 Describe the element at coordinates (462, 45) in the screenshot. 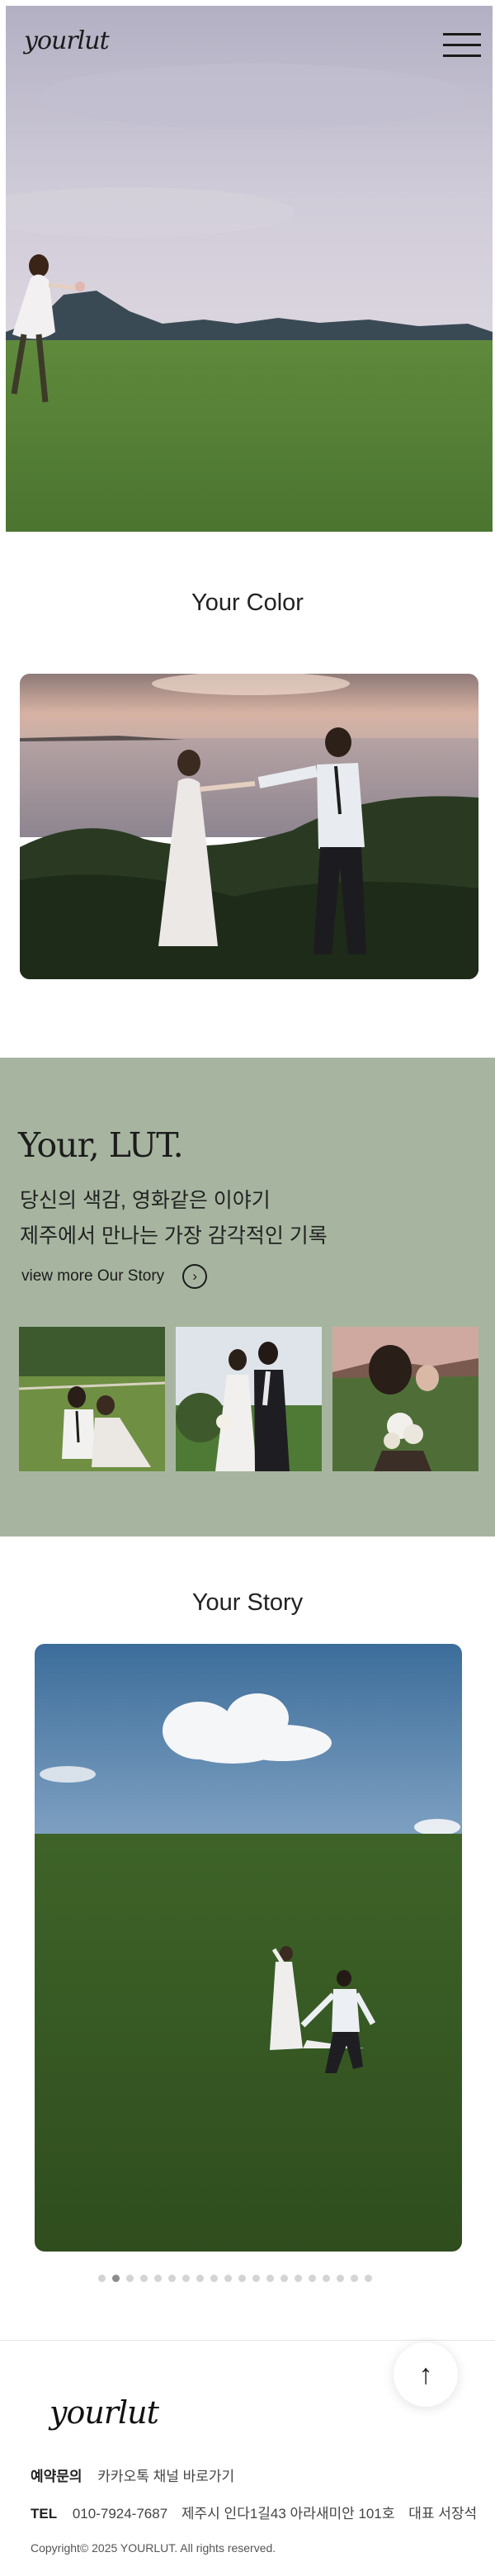

I see `hamburger-menu-icon` at that location.